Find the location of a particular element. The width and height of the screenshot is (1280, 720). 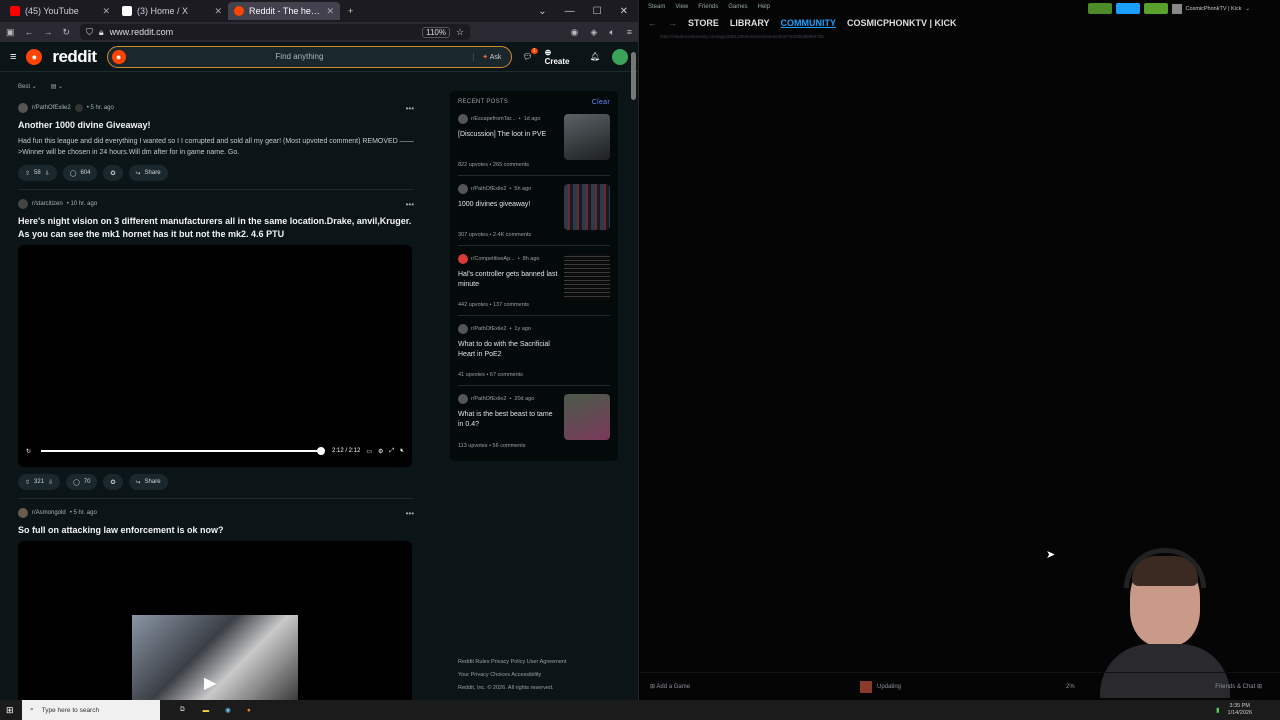

add-game-button: ⊞ Add a Game is located at coordinates (670, 686).